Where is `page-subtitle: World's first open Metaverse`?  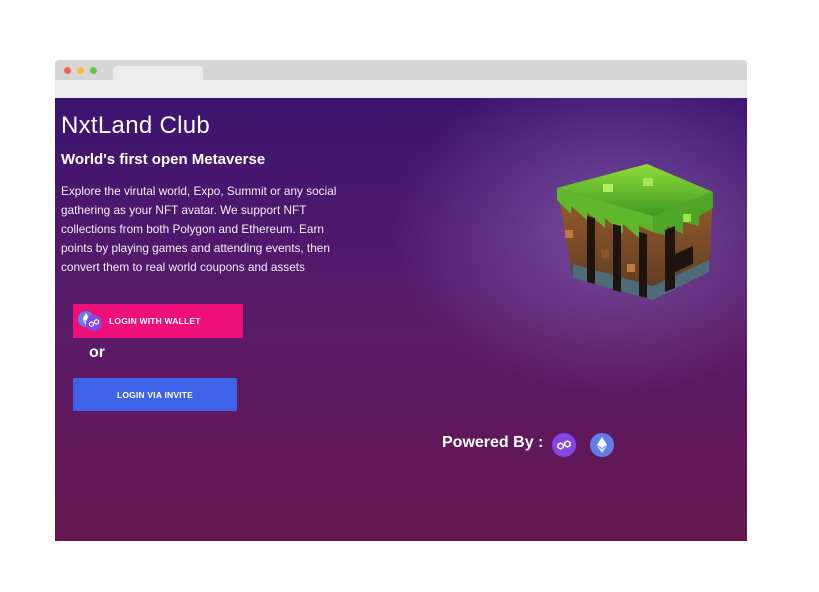
page-subtitle: World's first open Metaverse is located at coordinates (163, 159).